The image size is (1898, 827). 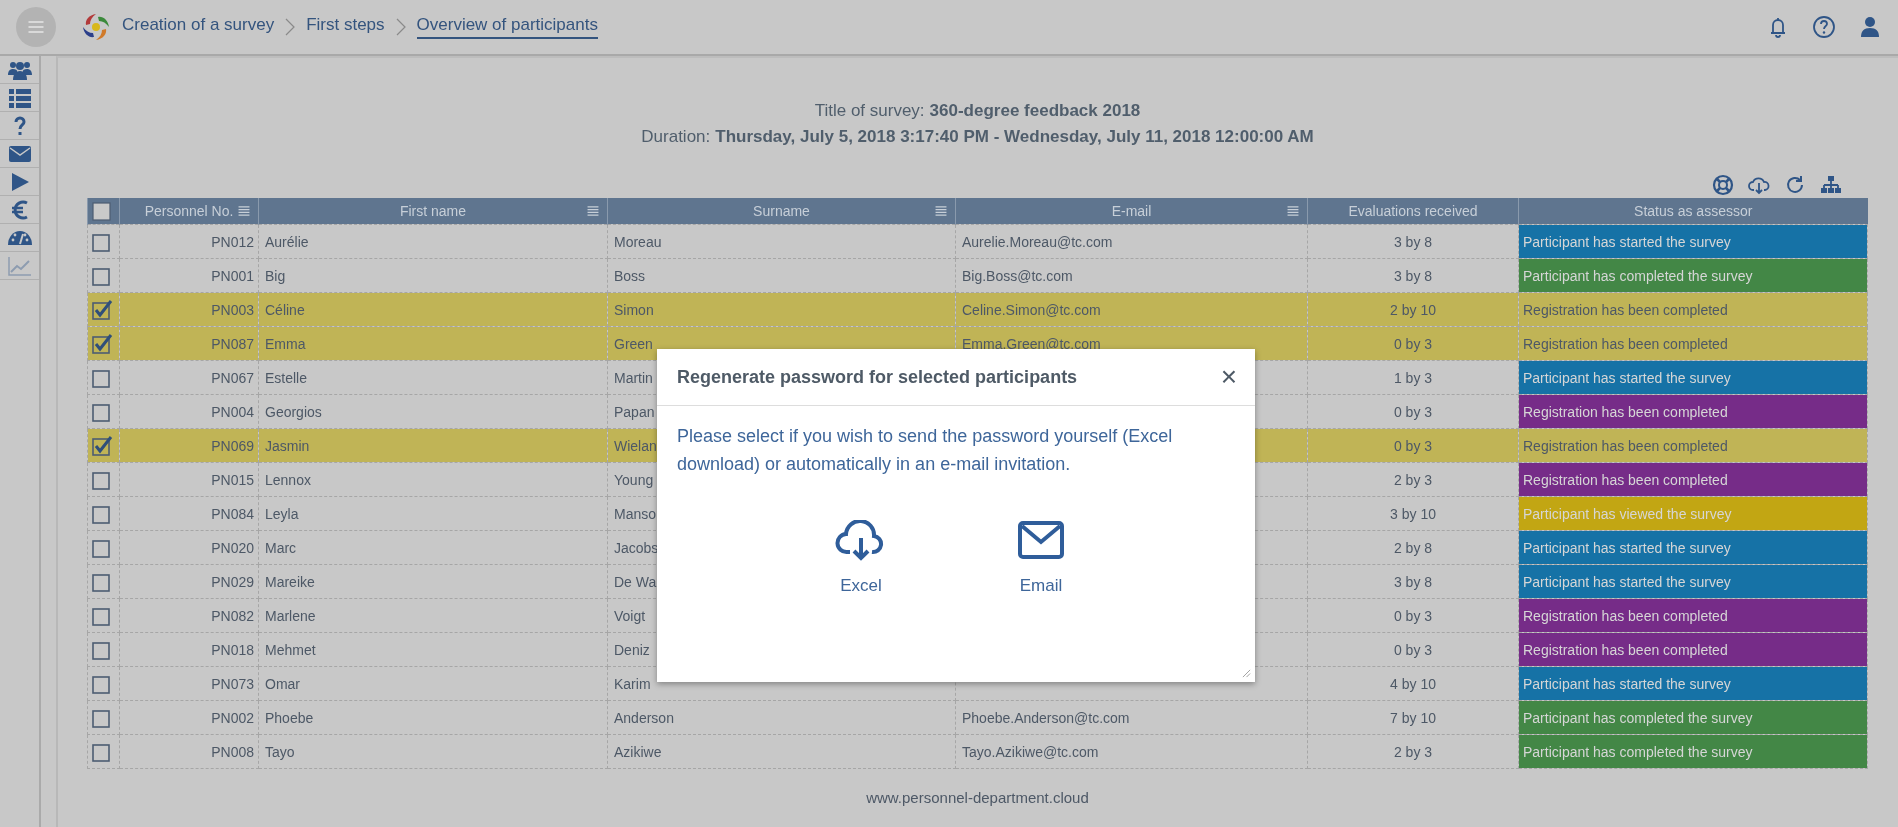 I want to click on table-cell: Jasmin, so click(x=433, y=445).